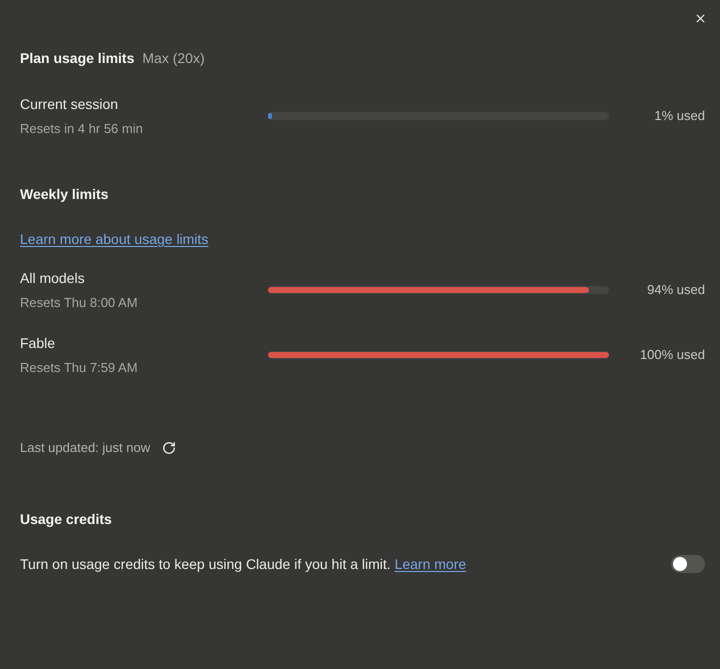 The width and height of the screenshot is (720, 669). What do you see at coordinates (79, 368) in the screenshot?
I see `reset-time: Resets Thu 7:59 AM` at bounding box center [79, 368].